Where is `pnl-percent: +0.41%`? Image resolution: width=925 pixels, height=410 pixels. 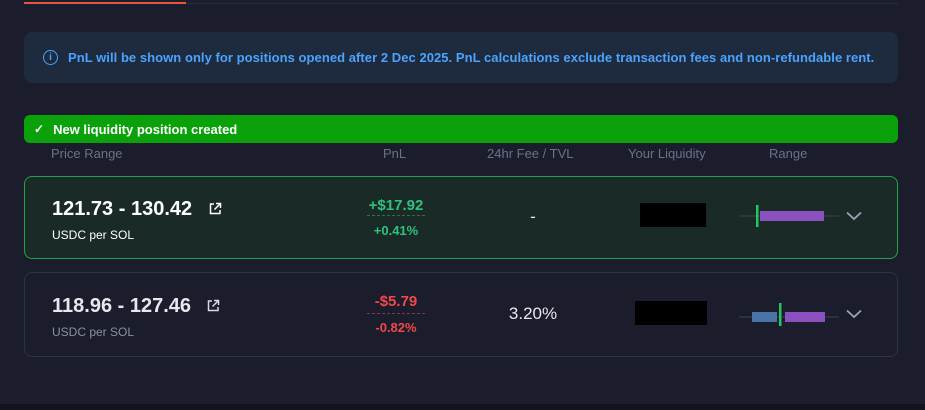
pnl-percent: +0.41% is located at coordinates (396, 230).